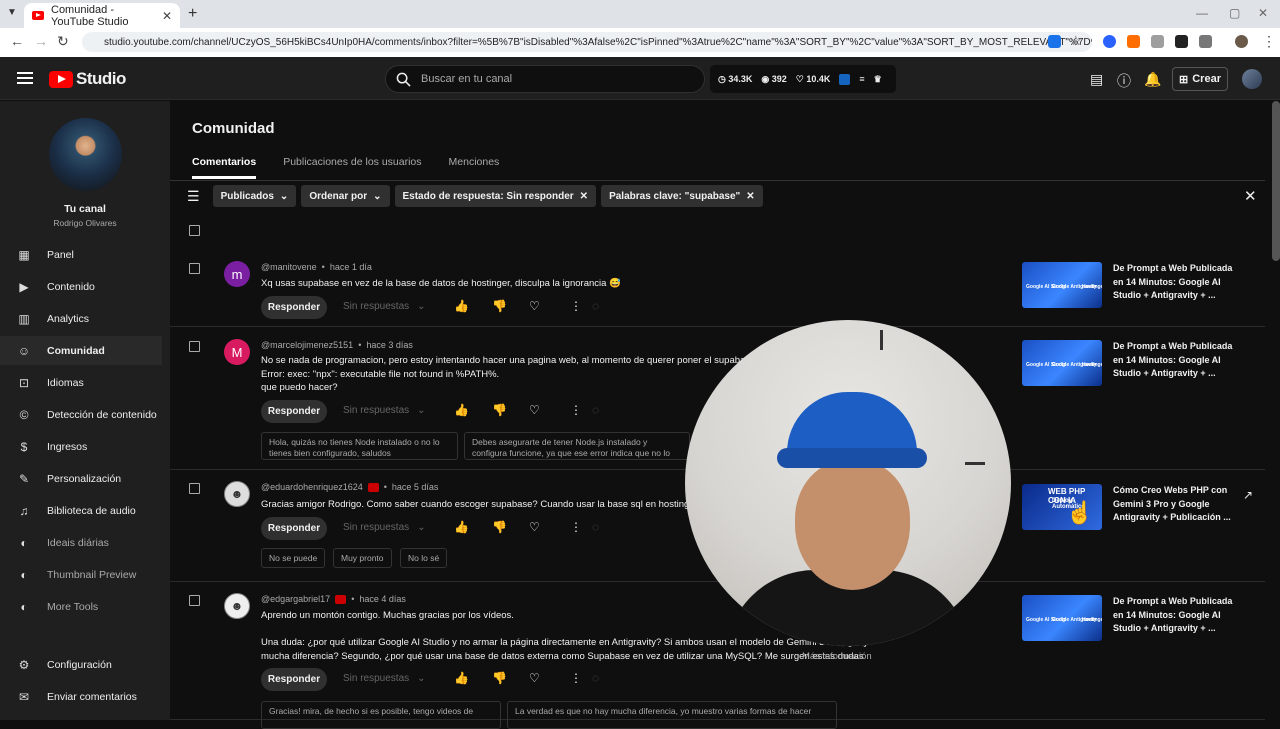  What do you see at coordinates (1205, 41) in the screenshot?
I see `extensions-puzzle-icon` at bounding box center [1205, 41].